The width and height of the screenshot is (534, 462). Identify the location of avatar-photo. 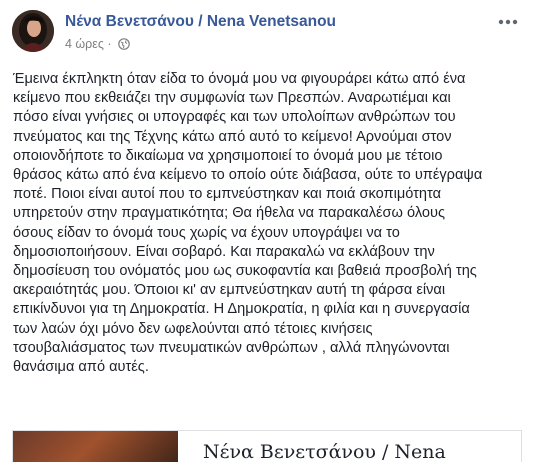
(33, 31).